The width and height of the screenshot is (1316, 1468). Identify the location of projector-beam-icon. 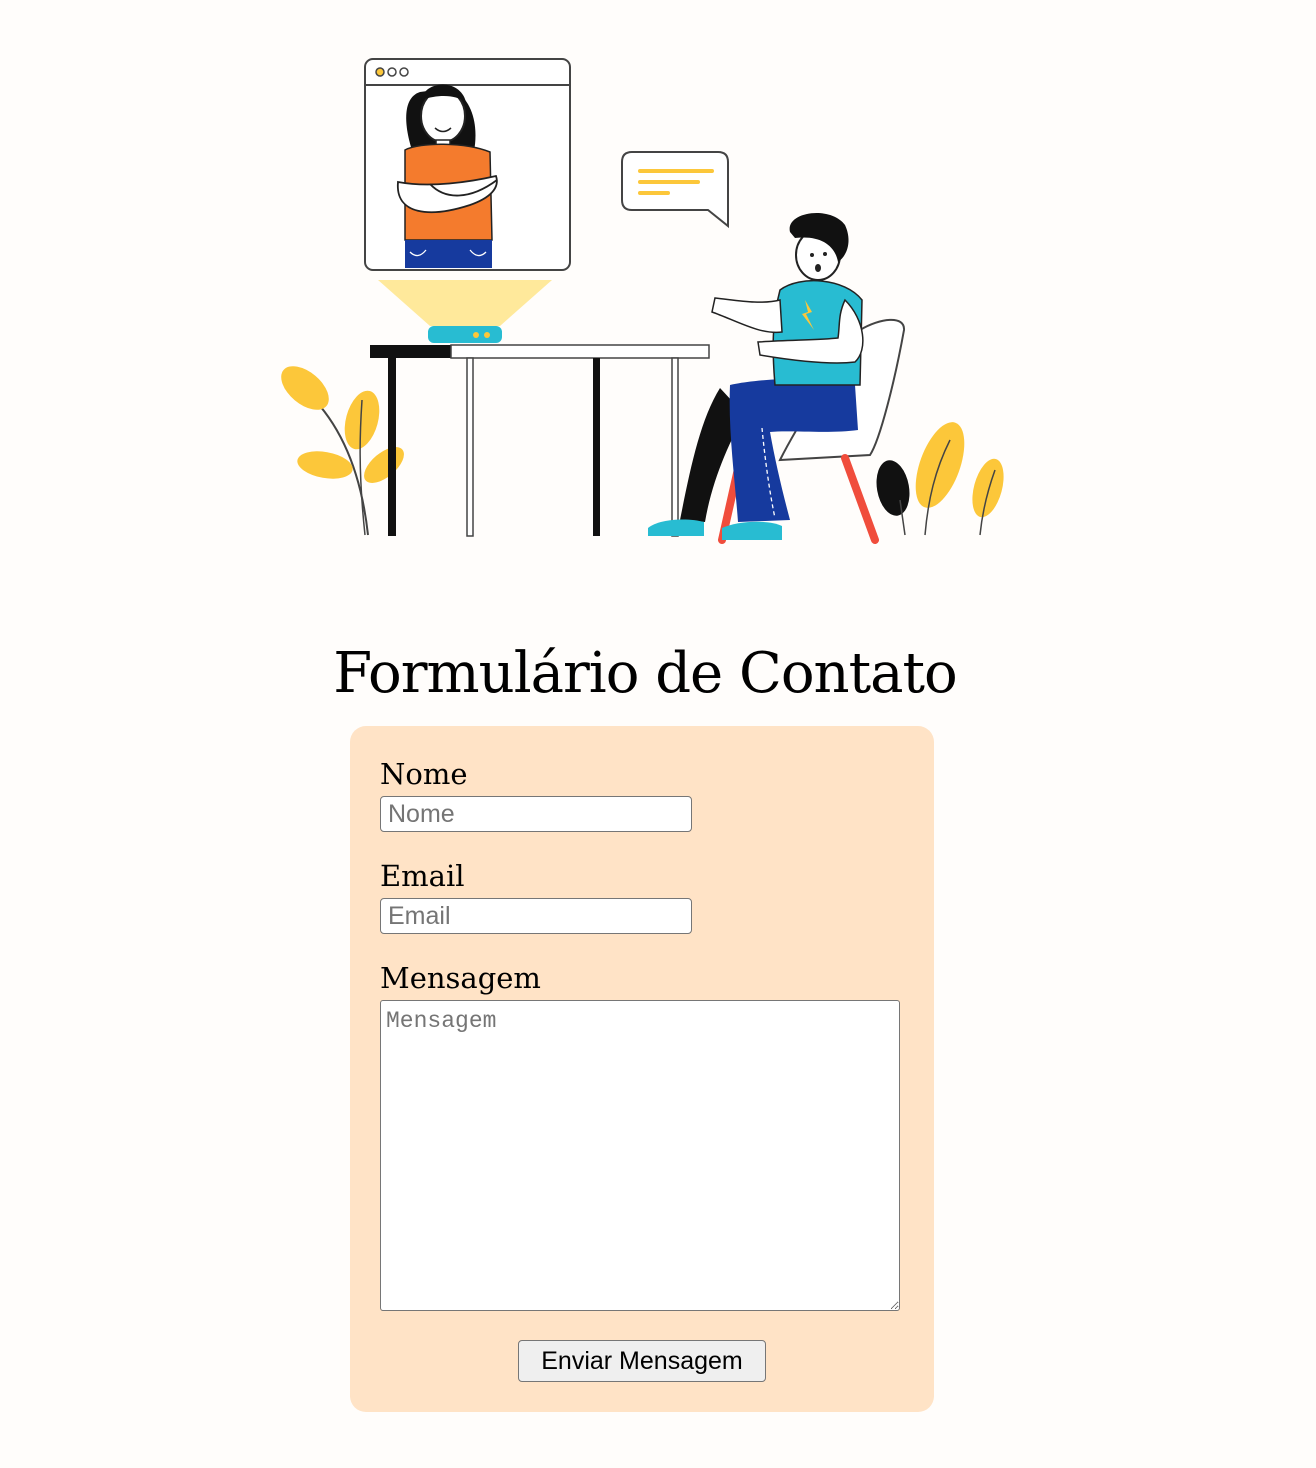
(465, 303).